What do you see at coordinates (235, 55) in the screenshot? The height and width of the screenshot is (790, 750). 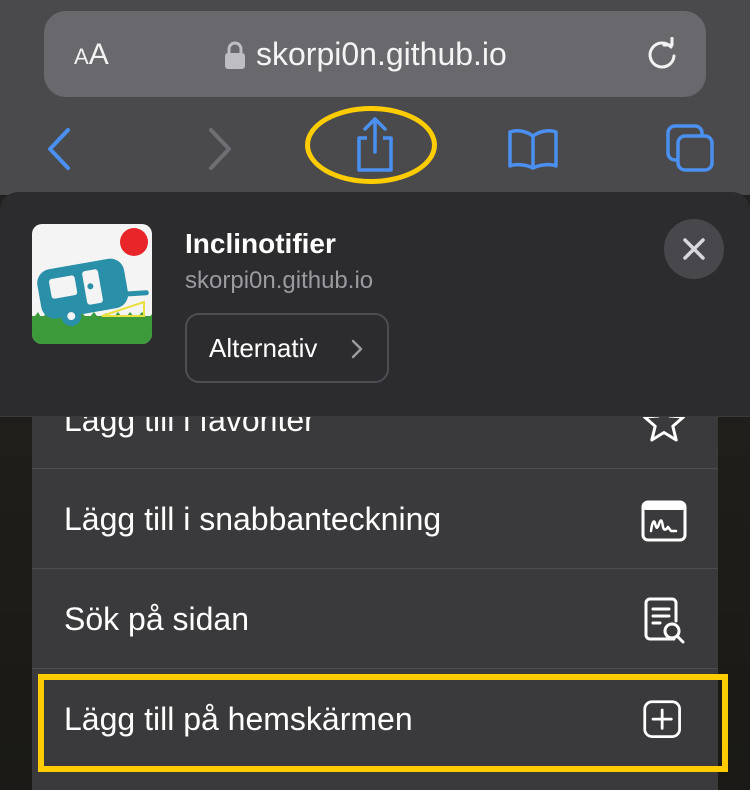 I see `lock-icon` at bounding box center [235, 55].